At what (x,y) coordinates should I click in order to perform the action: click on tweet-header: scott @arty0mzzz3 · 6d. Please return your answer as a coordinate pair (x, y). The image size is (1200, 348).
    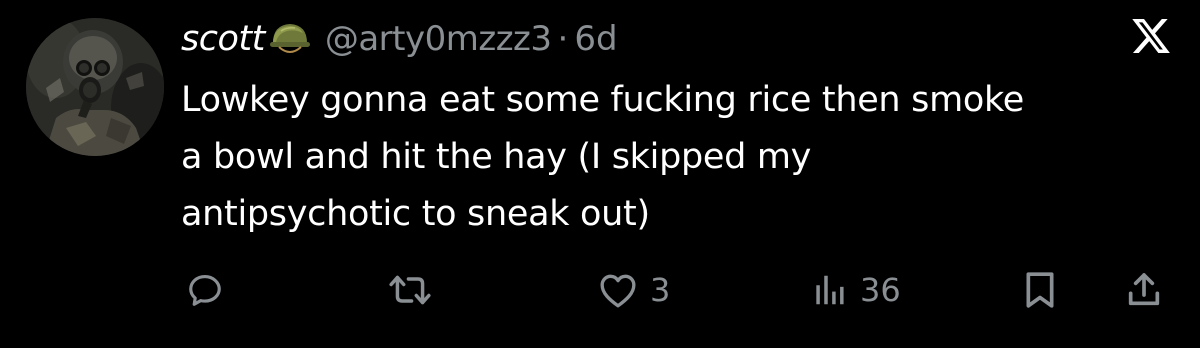
    Looking at the image, I should click on (399, 39).